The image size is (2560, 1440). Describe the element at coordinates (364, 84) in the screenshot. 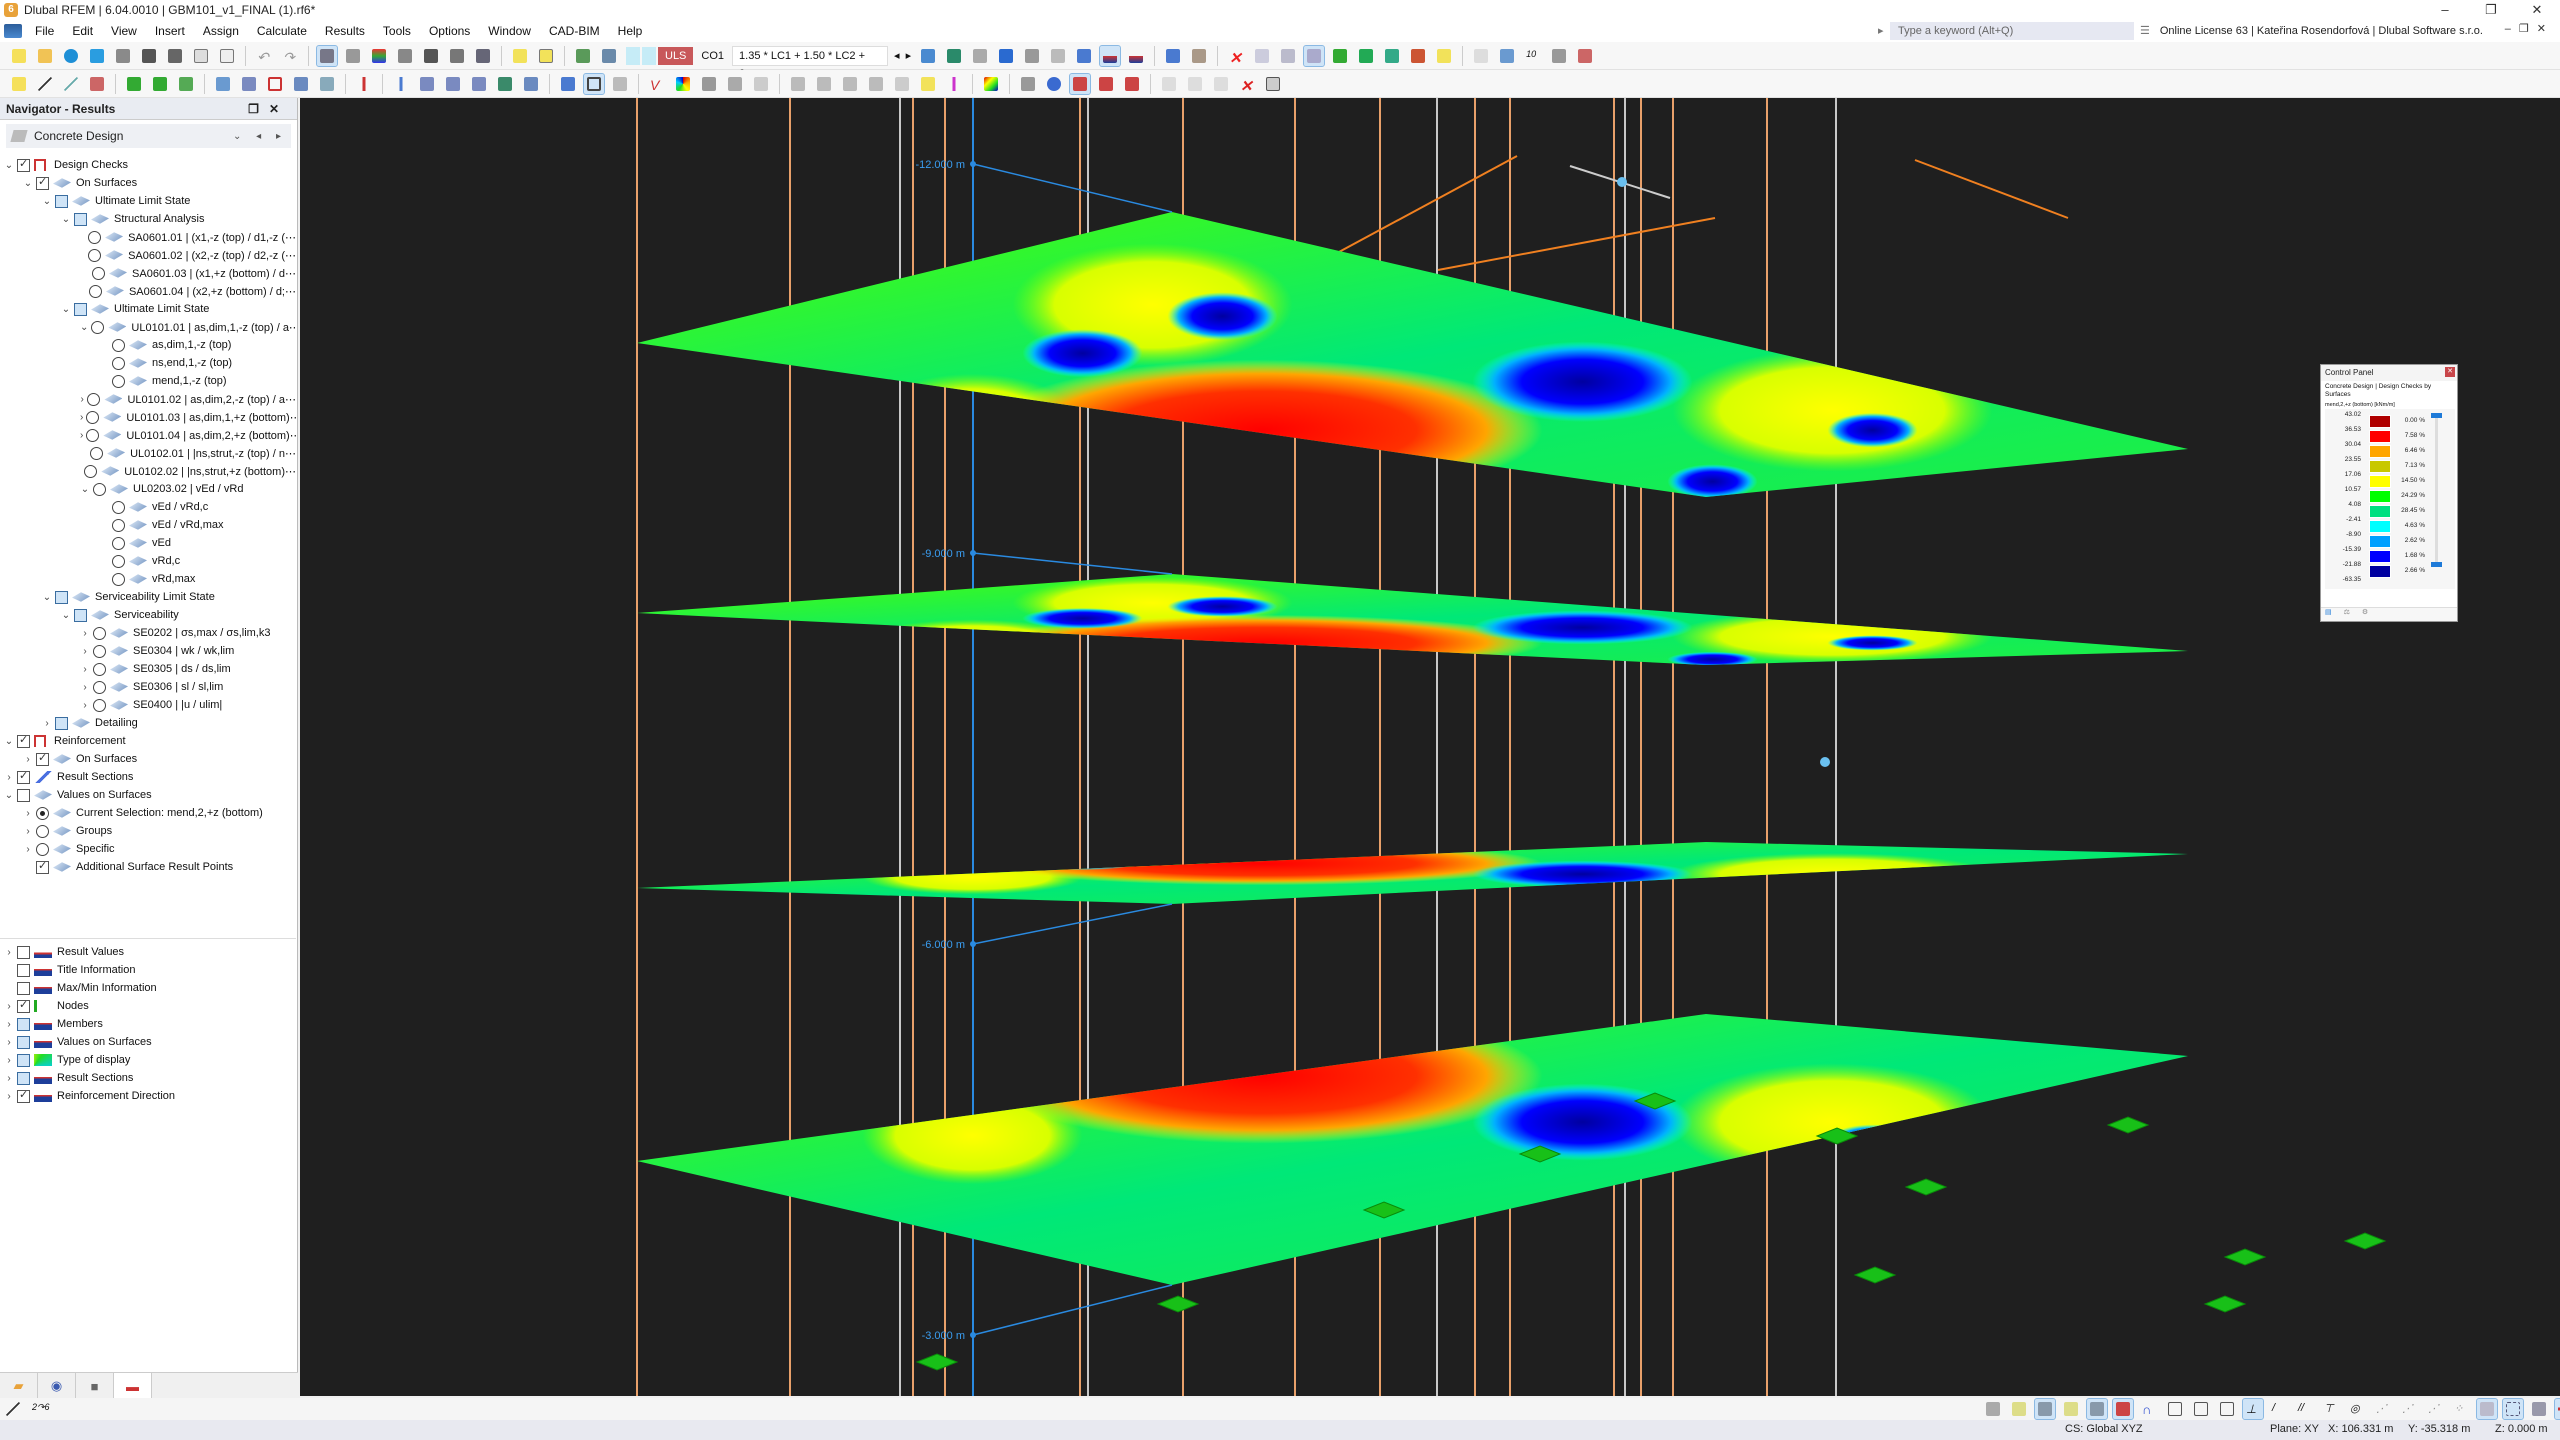

I see `member-load-icon` at that location.